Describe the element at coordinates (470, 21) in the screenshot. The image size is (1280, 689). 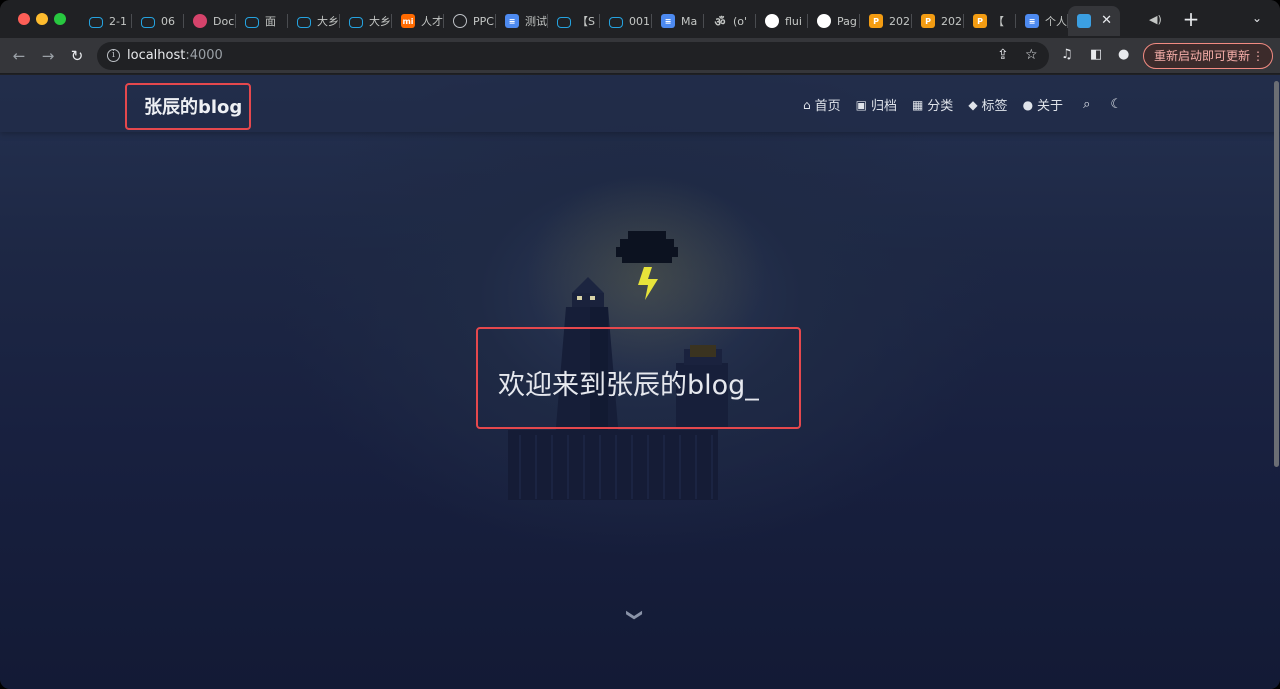
I see `browser-tab: PPC` at that location.